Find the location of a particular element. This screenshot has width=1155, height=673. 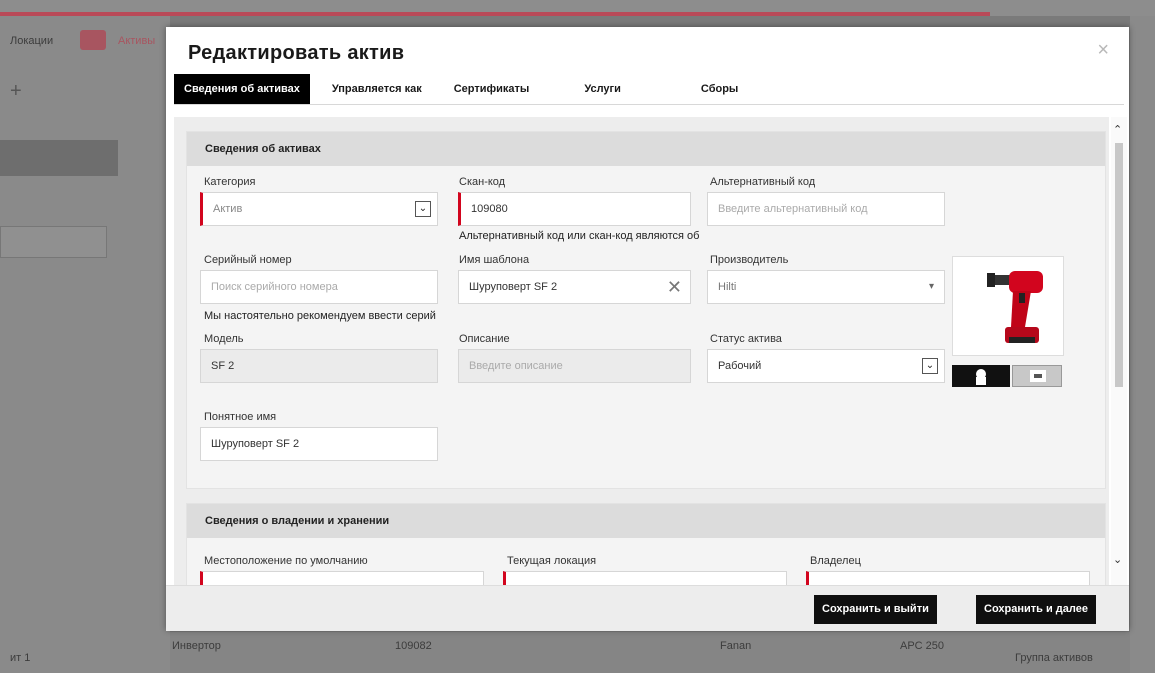

template-label: Имя шаблона is located at coordinates (494, 260).